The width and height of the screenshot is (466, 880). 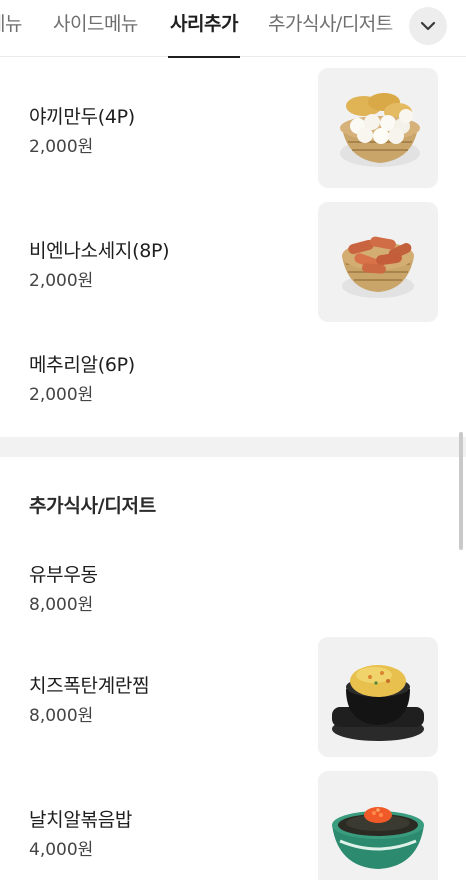 I want to click on sausage-basket-image, so click(x=378, y=262).